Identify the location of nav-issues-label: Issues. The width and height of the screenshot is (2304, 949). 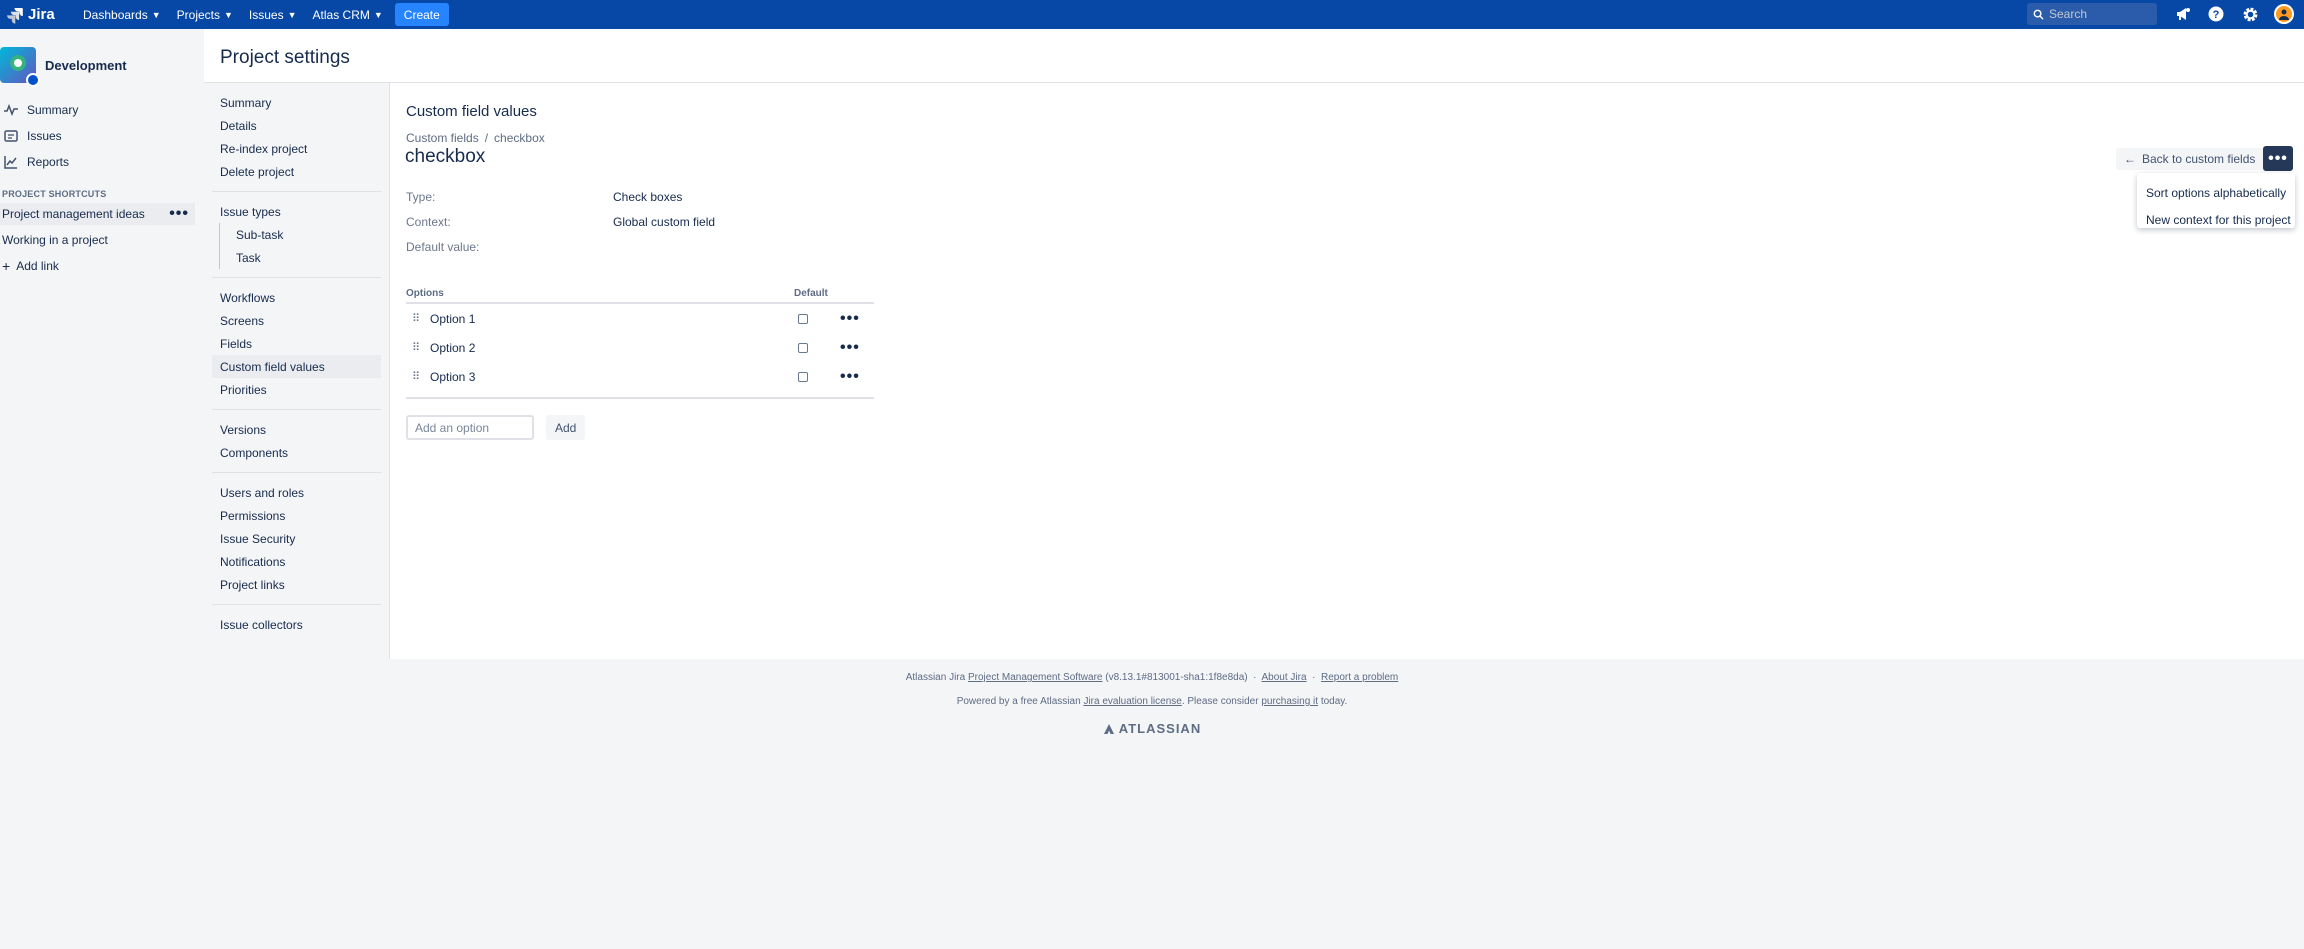
(266, 14).